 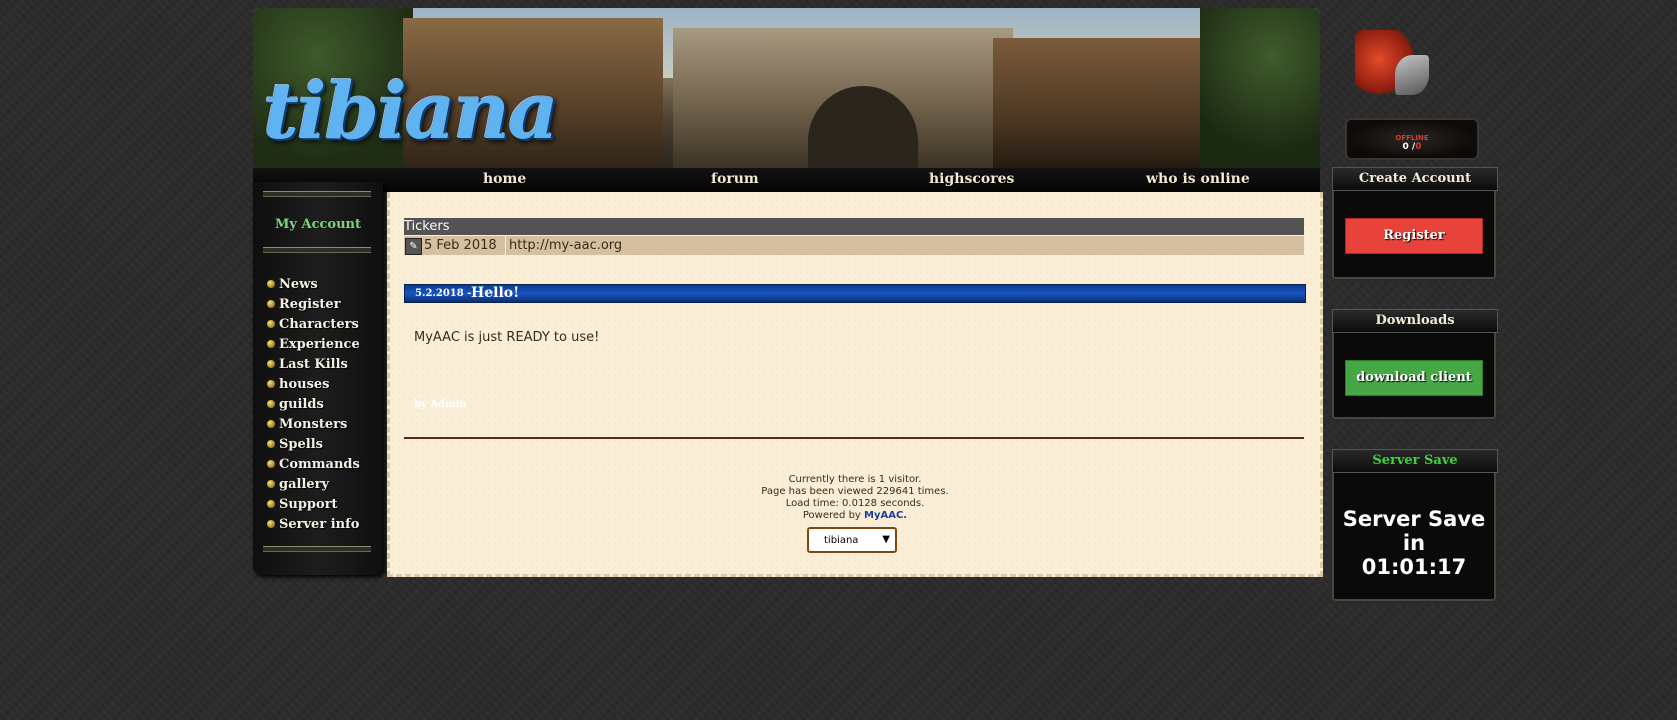 I want to click on sidebar-item-commands: Commands, so click(x=313, y=464).